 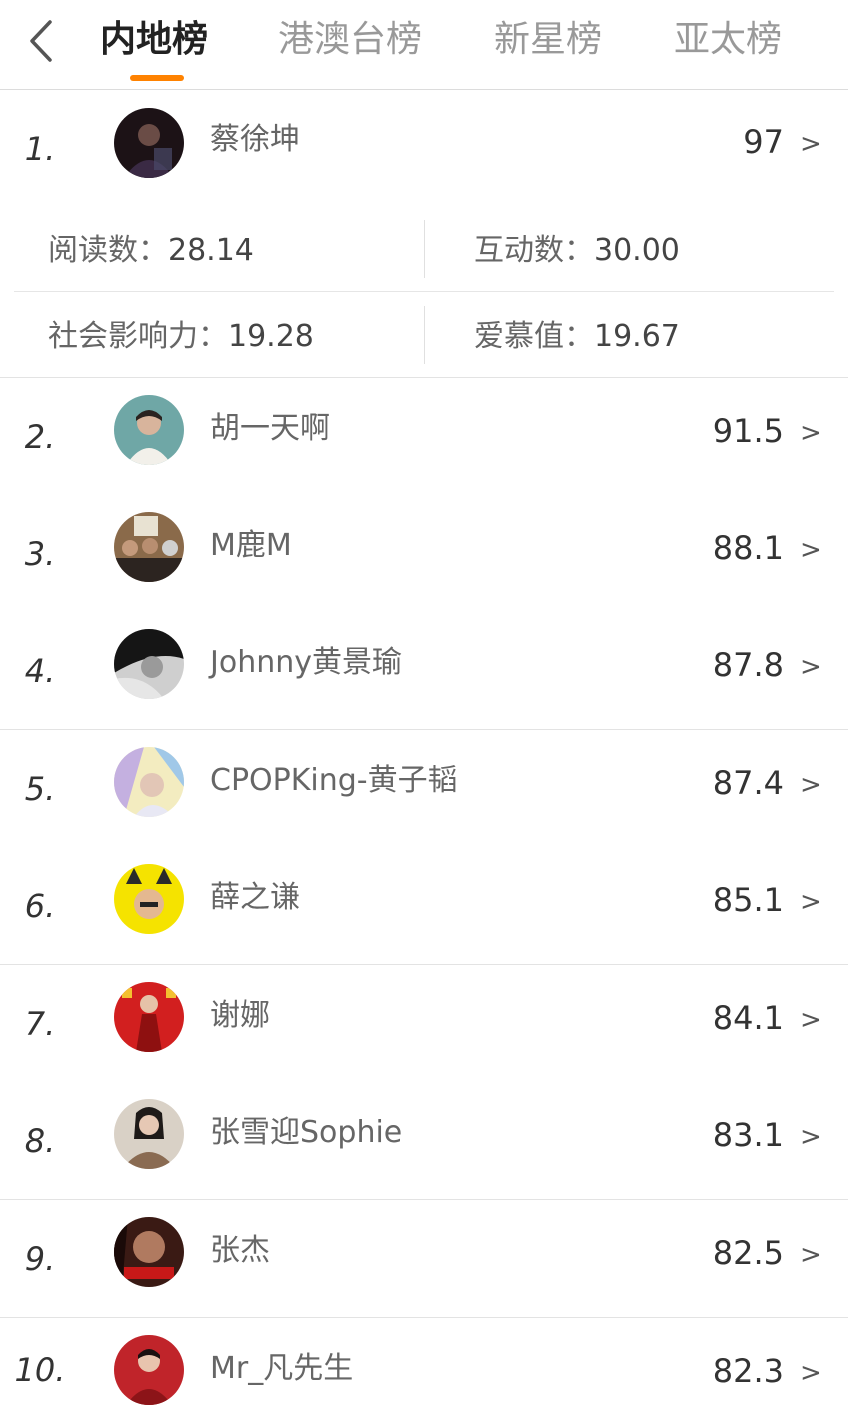 What do you see at coordinates (637, 250) in the screenshot?
I see `interactions-value: 30.00` at bounding box center [637, 250].